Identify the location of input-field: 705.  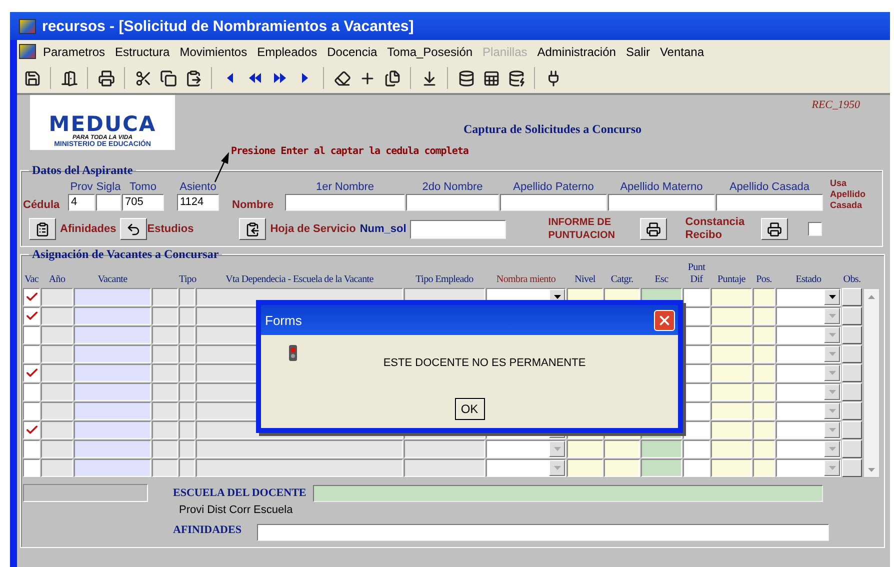
(143, 202).